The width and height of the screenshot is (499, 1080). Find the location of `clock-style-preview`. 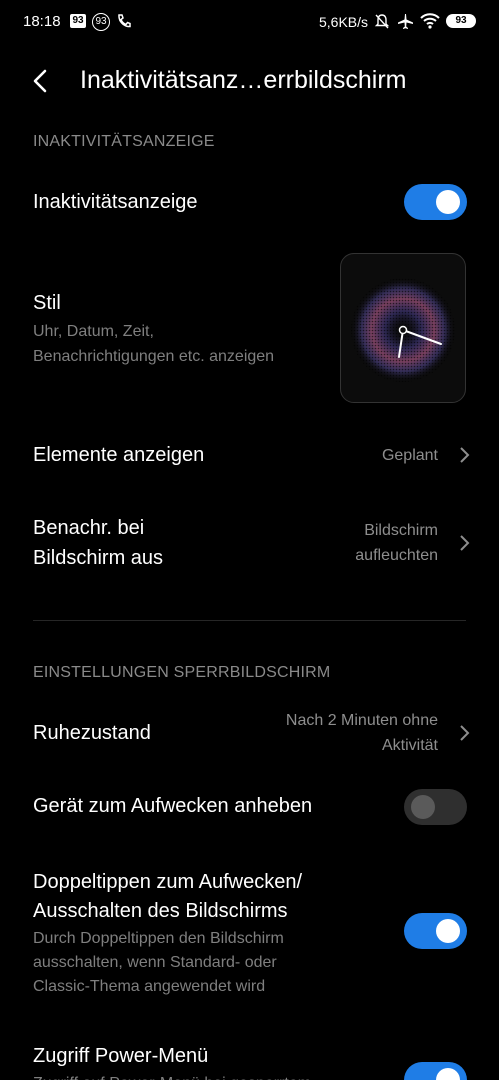

clock-style-preview is located at coordinates (403, 328).